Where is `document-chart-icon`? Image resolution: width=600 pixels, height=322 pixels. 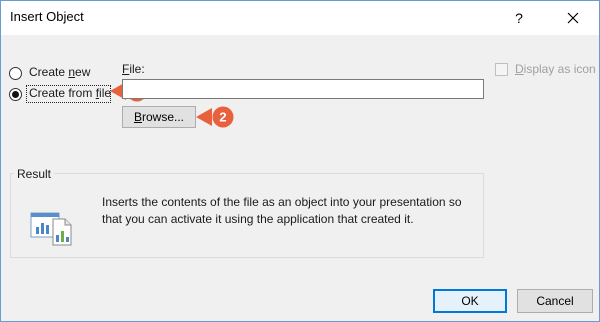
document-chart-icon is located at coordinates (51, 229).